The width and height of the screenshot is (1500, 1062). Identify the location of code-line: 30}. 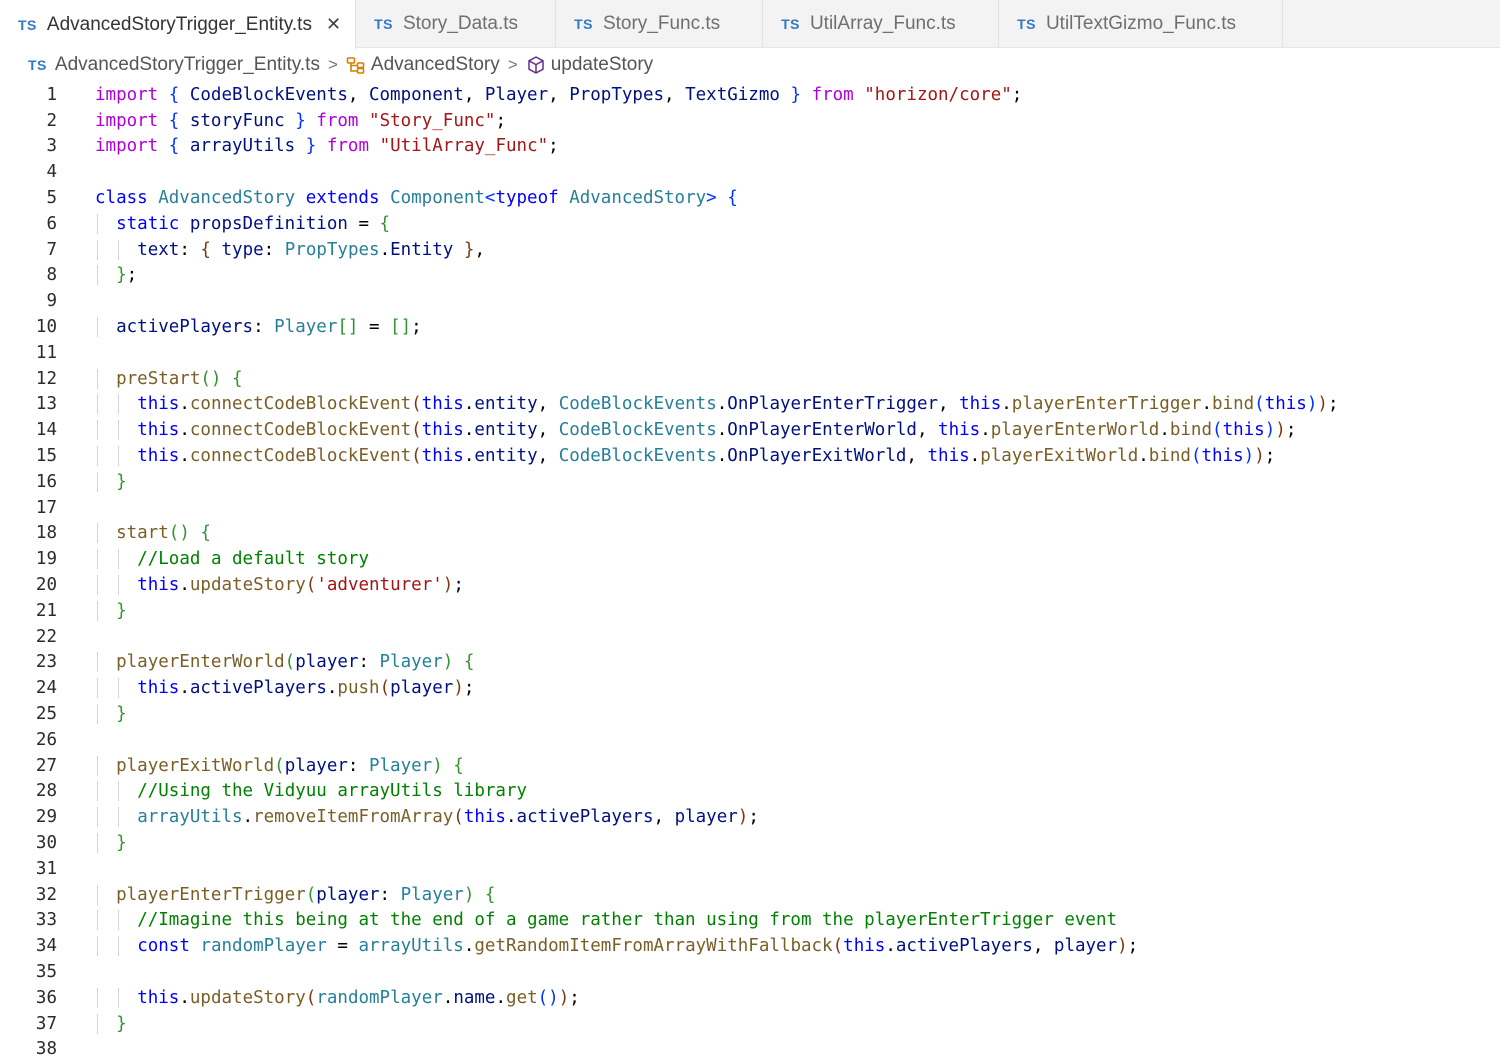
(750, 843).